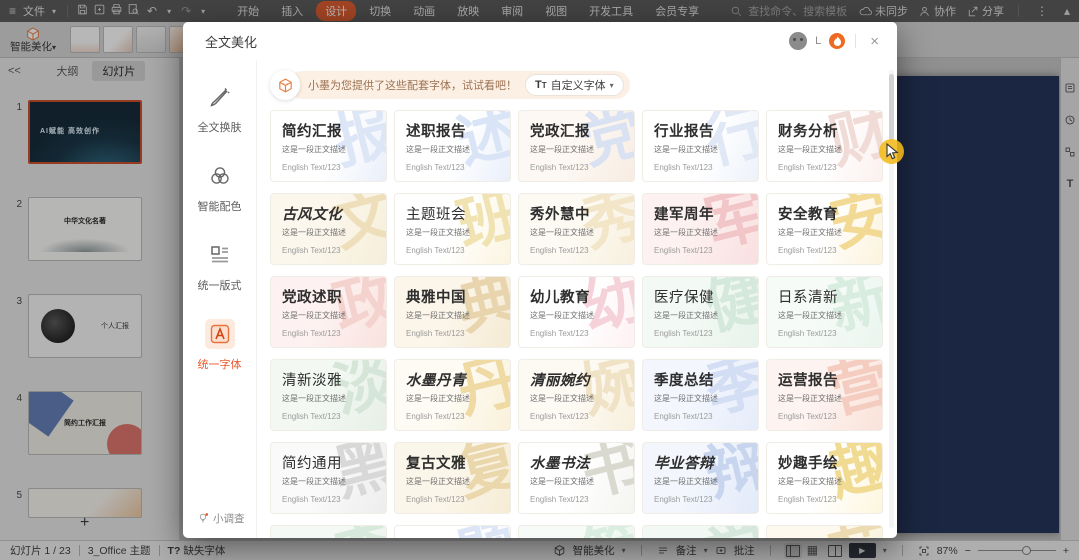 The image size is (1079, 560). Describe the element at coordinates (540, 41) in the screenshot. I see `dialog-header: 全文美化 L ×` at that location.